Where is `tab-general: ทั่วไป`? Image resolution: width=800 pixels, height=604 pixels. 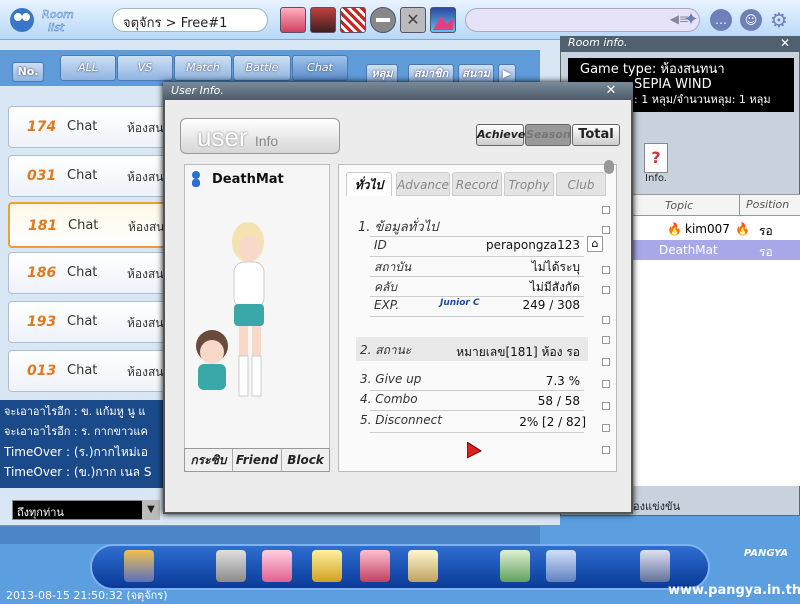
tab-general: ทั่วไป is located at coordinates (369, 184).